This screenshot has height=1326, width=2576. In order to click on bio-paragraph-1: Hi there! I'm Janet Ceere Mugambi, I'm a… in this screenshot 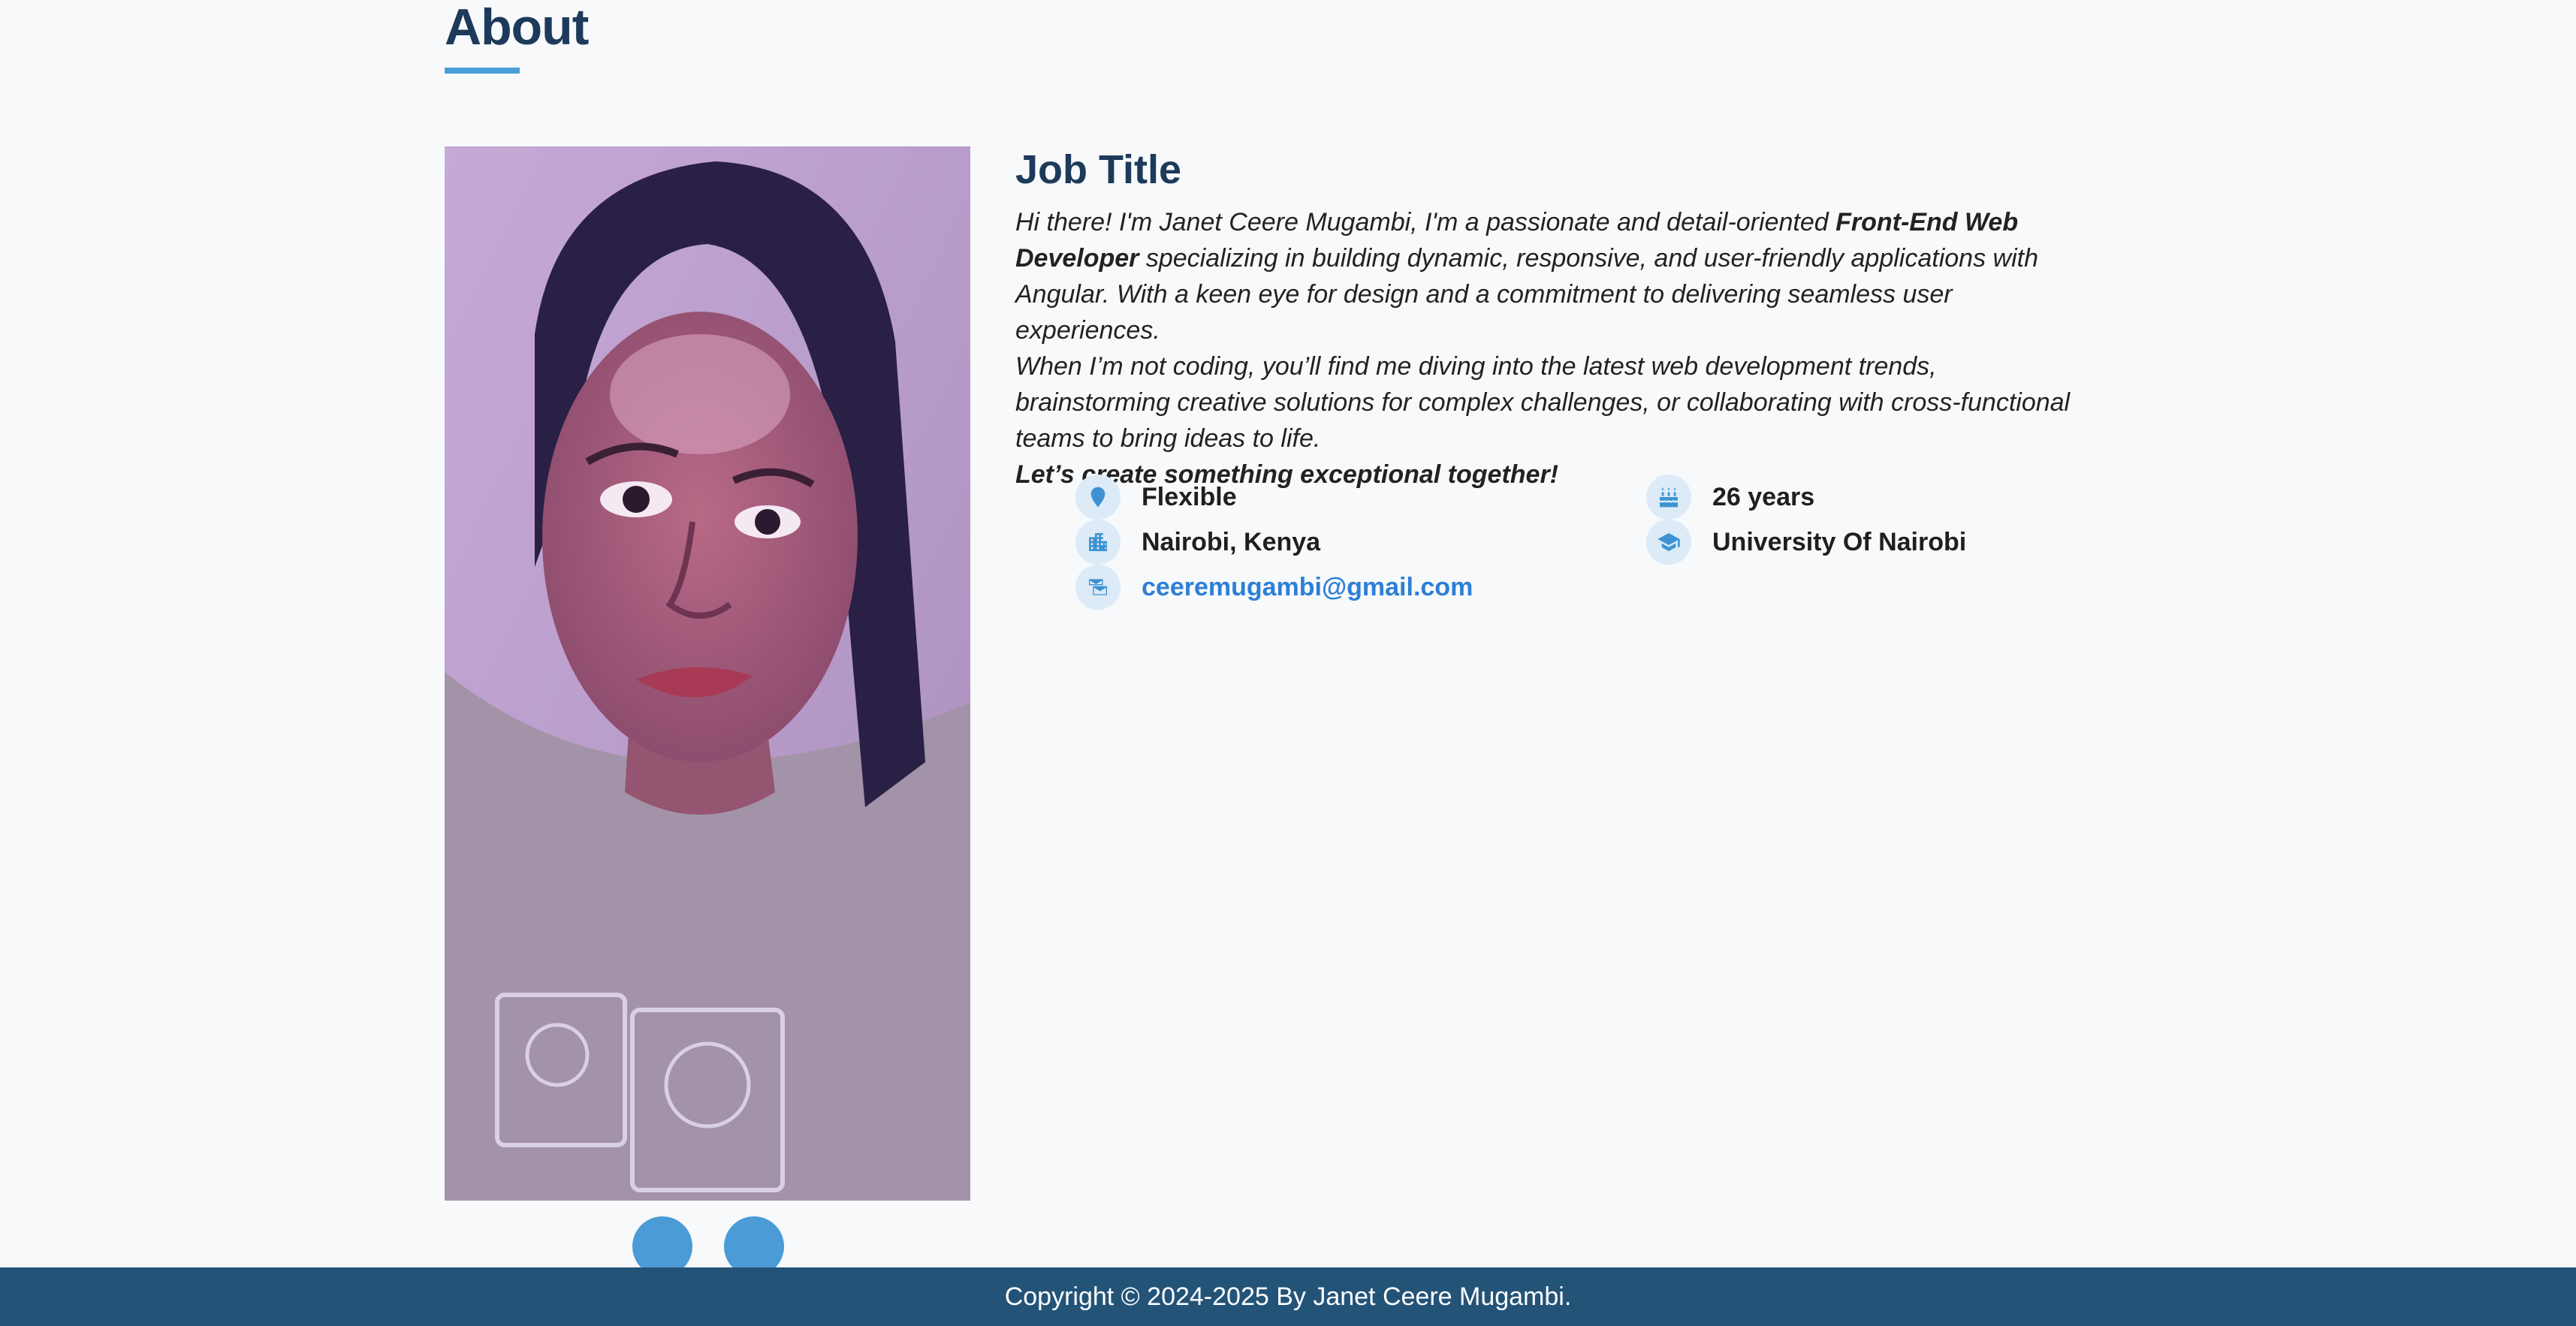, I will do `click(1556, 276)`.